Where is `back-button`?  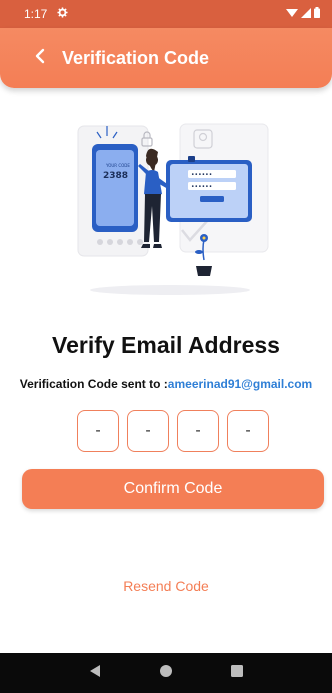 back-button is located at coordinates (40, 58).